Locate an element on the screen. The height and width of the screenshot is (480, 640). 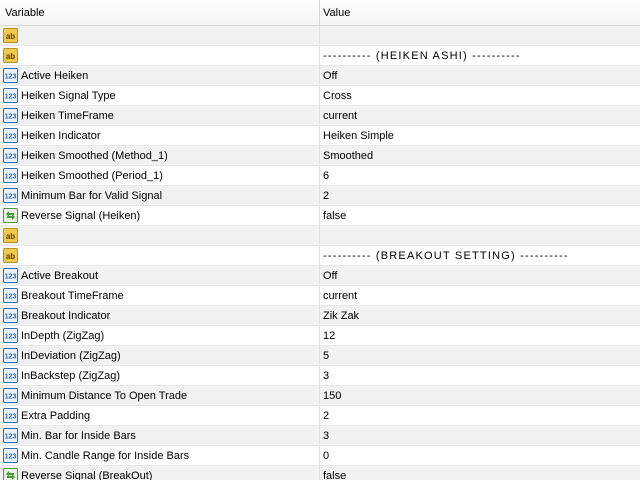
variable-cell: 123 Active Heiken is located at coordinates (159, 75).